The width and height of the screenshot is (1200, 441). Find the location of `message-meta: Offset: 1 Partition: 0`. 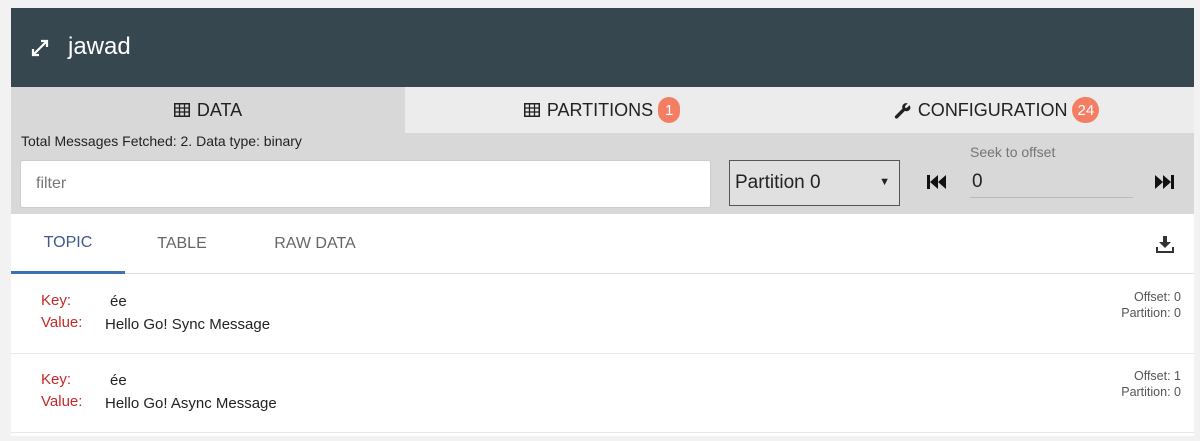

message-meta: Offset: 1 Partition: 0 is located at coordinates (1151, 384).